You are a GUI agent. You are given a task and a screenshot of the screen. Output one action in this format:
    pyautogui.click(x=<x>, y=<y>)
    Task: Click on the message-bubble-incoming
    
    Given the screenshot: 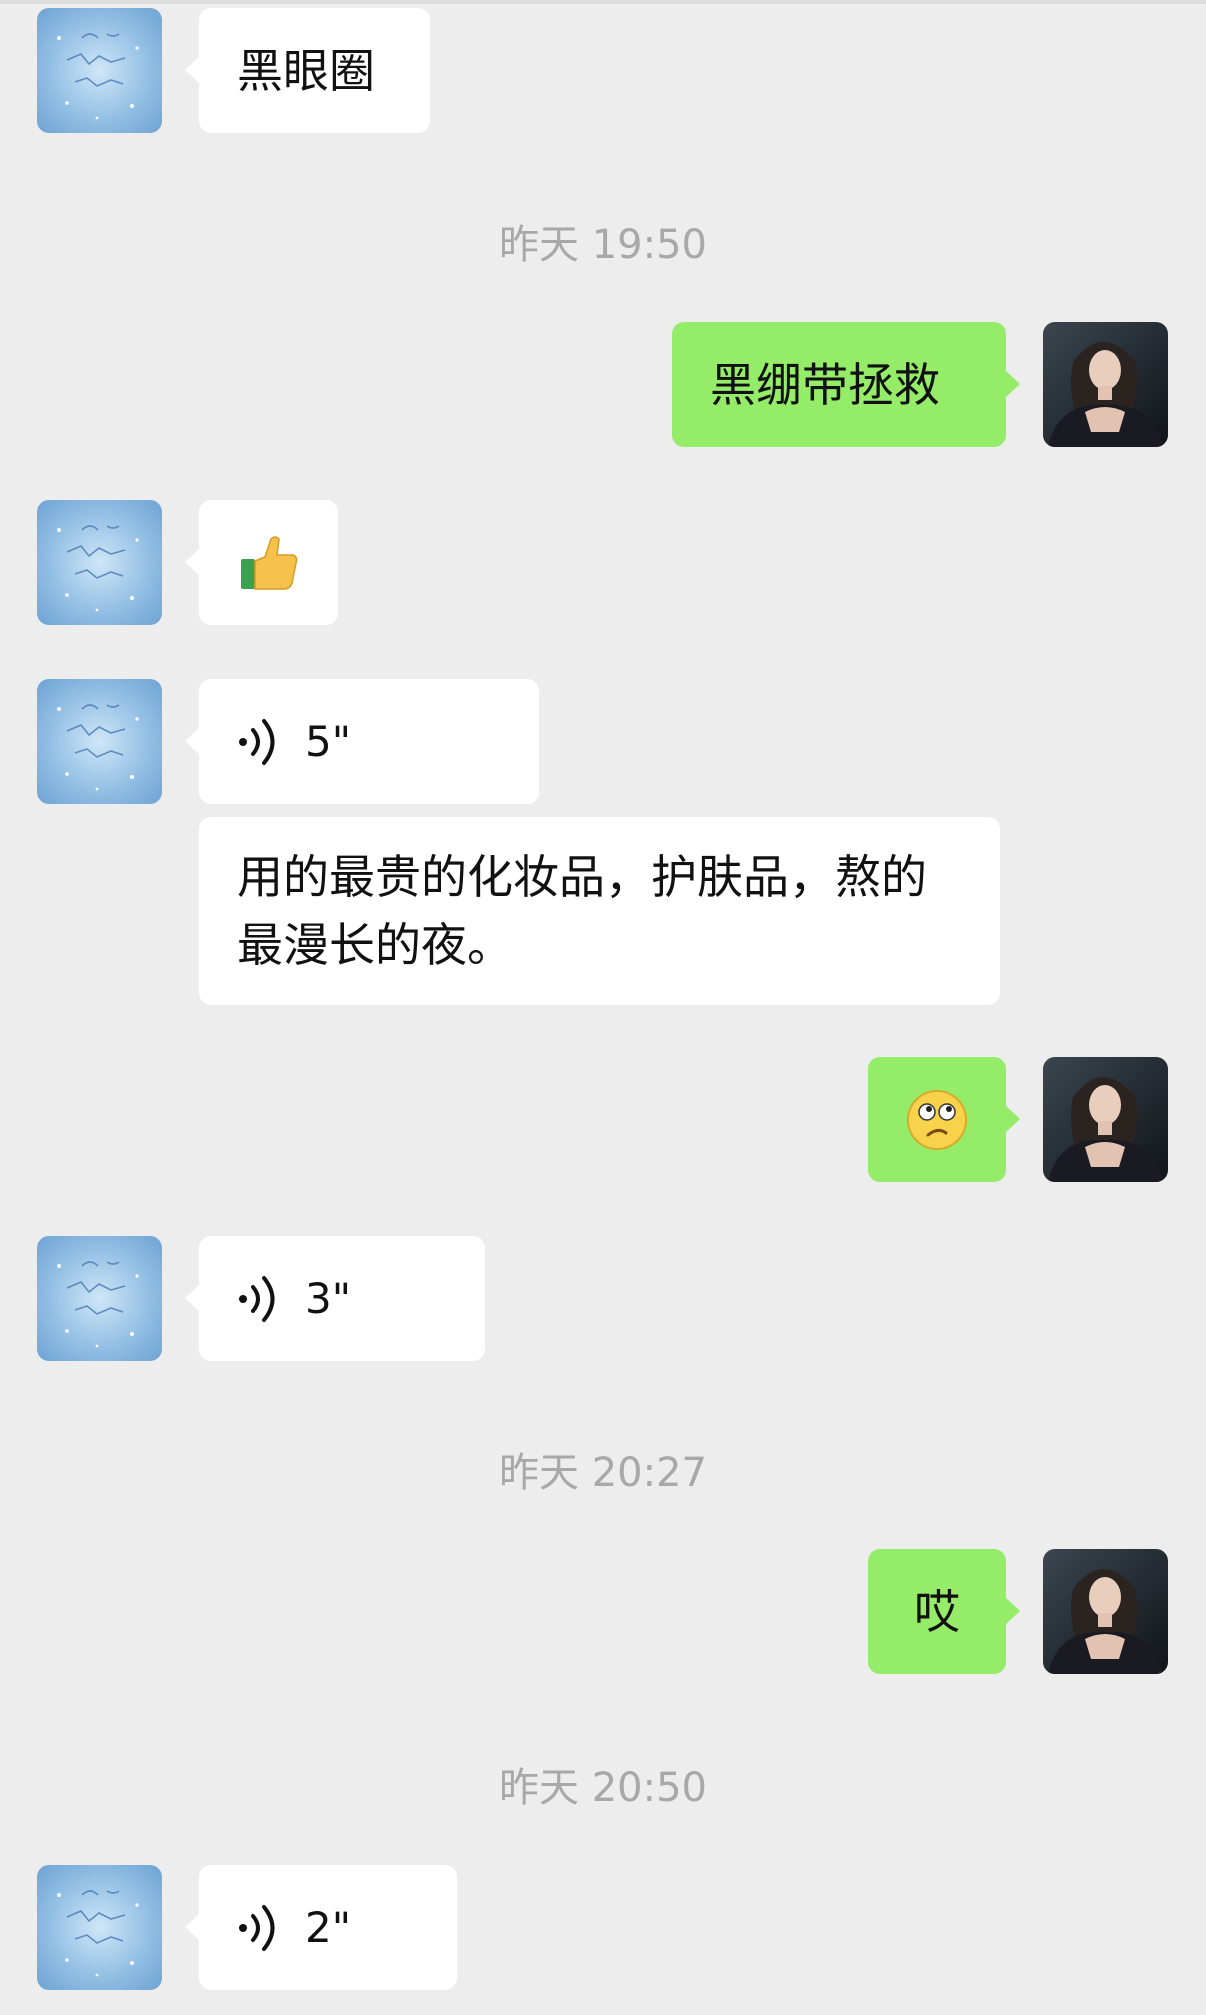 What is the action you would take?
    pyautogui.click(x=261, y=562)
    